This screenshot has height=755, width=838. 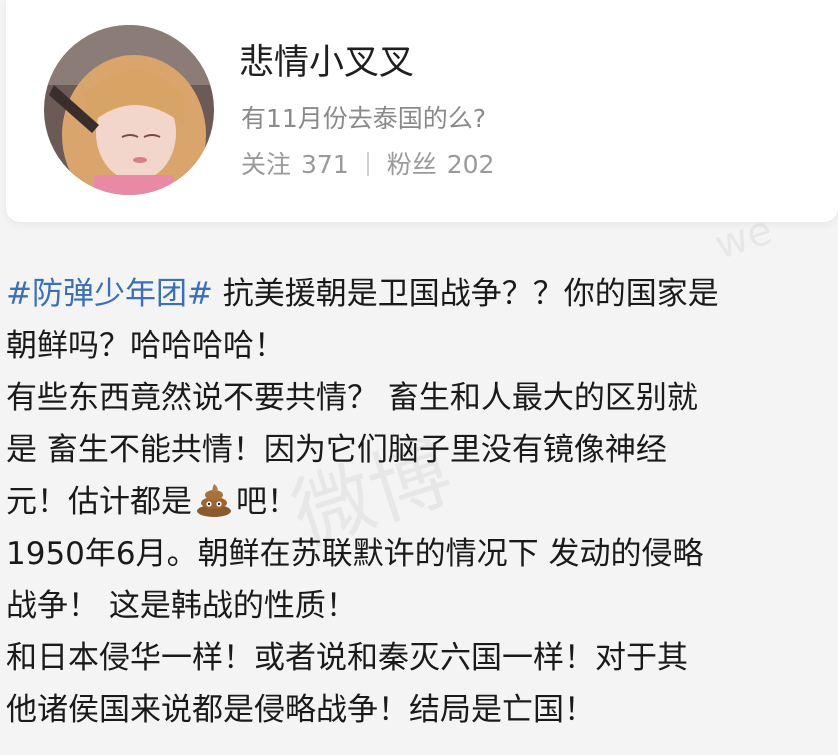 What do you see at coordinates (347, 658) in the screenshot?
I see `post-line: 和日本侵华一样！或者说和秦灭六国一样！对于其` at bounding box center [347, 658].